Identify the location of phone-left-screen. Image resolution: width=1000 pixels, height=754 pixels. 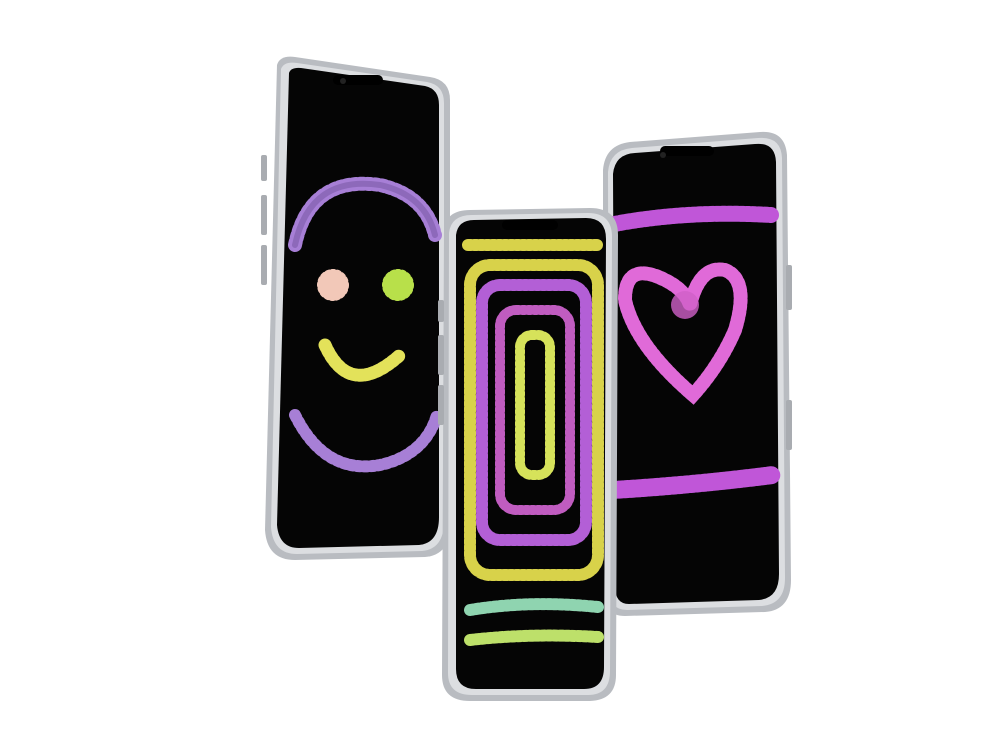
(358, 307).